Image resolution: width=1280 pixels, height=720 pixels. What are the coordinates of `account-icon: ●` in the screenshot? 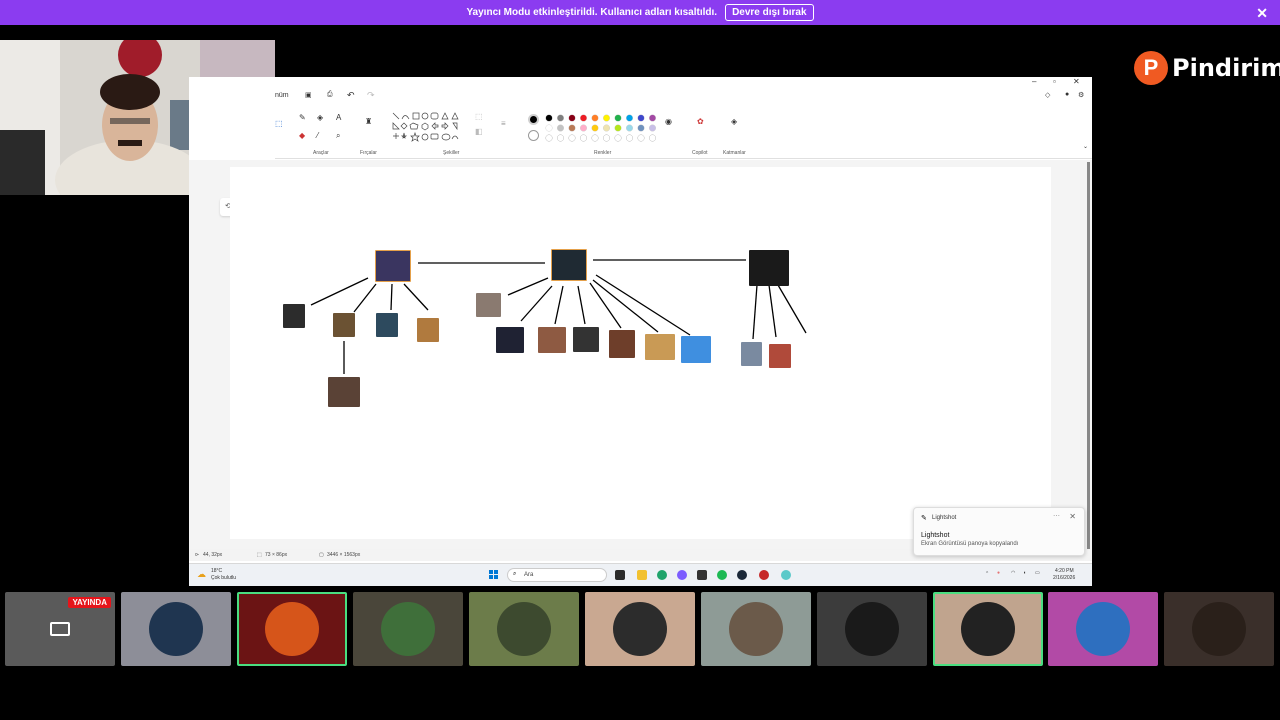 It's located at (1067, 94).